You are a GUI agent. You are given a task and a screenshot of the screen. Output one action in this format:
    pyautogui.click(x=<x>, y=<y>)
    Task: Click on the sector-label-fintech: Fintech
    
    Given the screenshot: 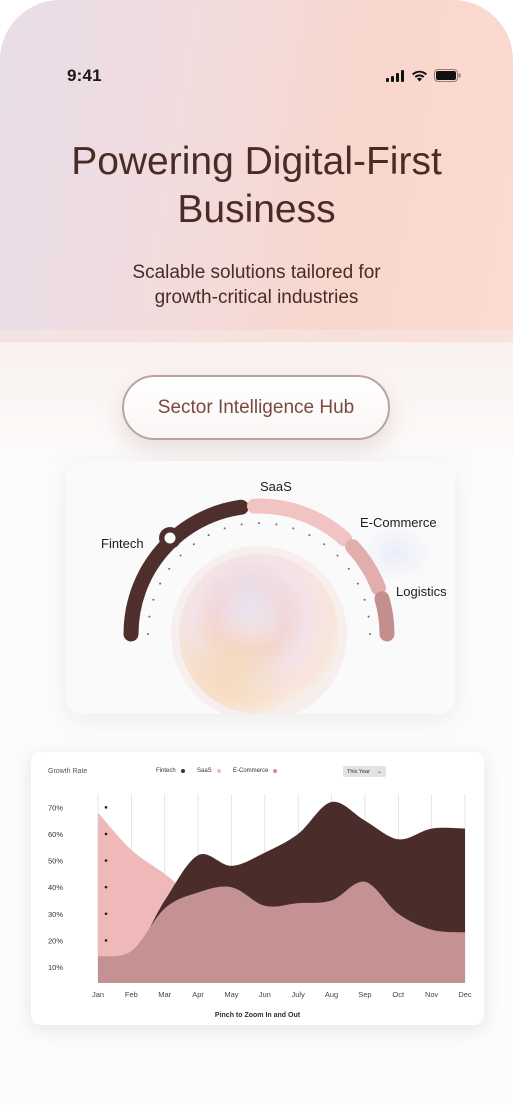 What is the action you would take?
    pyautogui.click(x=122, y=543)
    